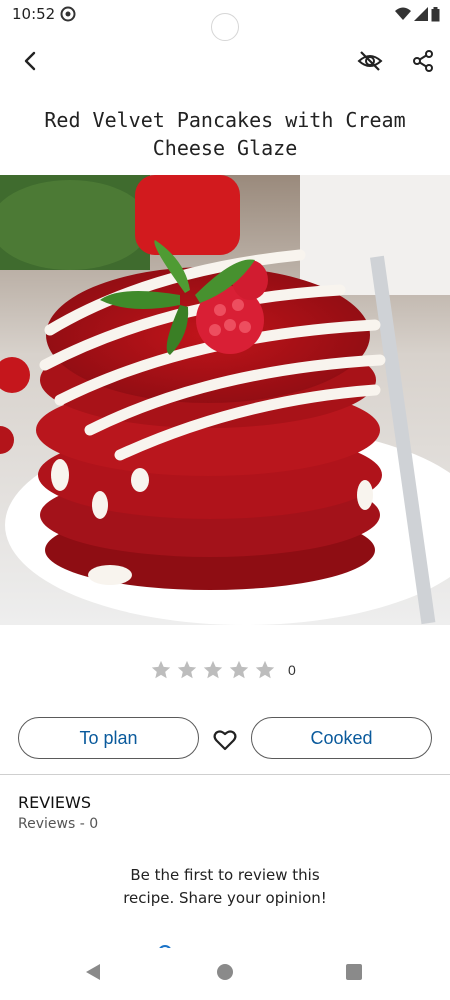  What do you see at coordinates (68, 14) in the screenshot?
I see `sync-notification-icon` at bounding box center [68, 14].